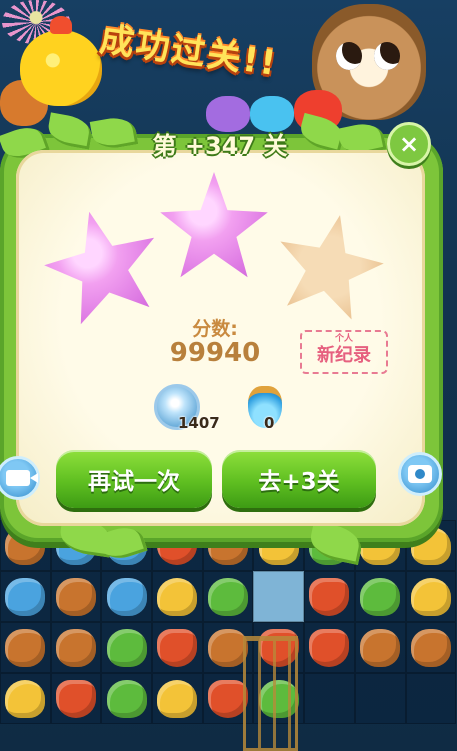 The height and width of the screenshot is (751, 457). What do you see at coordinates (22, 478) in the screenshot?
I see `video-camera-icon` at bounding box center [22, 478].